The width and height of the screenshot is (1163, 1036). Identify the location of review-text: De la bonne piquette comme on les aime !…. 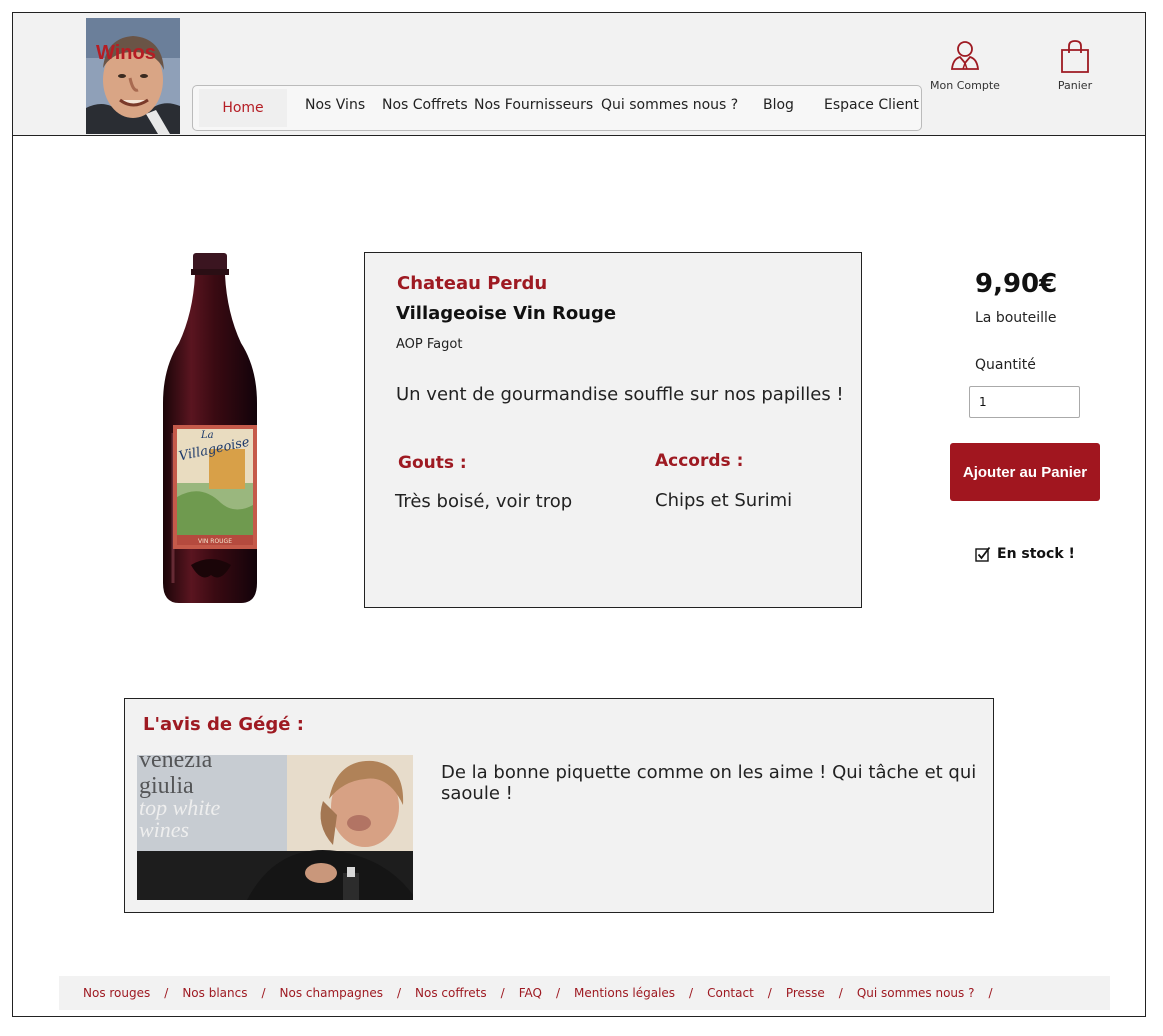
(709, 783).